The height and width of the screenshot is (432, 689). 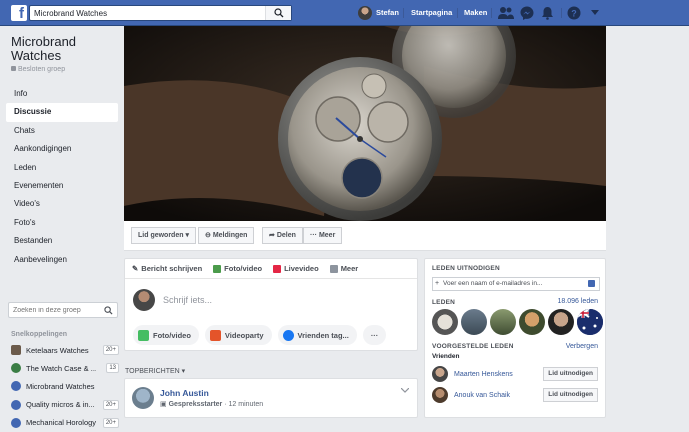 I want to click on tag-friends-icon, so click(x=288, y=335).